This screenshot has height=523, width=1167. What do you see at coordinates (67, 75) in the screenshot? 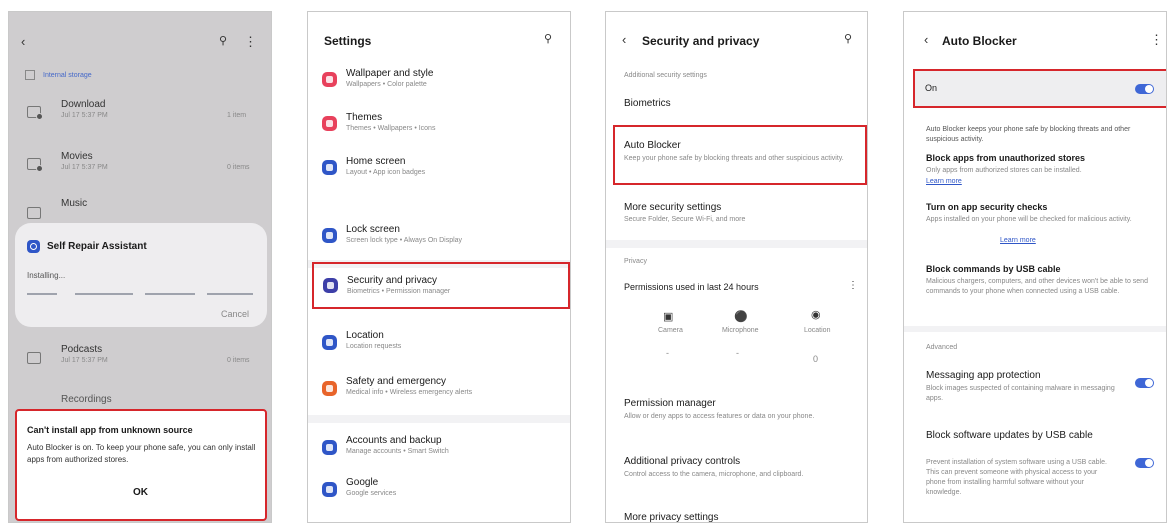
I see `breadcrumb: Internal storage` at bounding box center [67, 75].